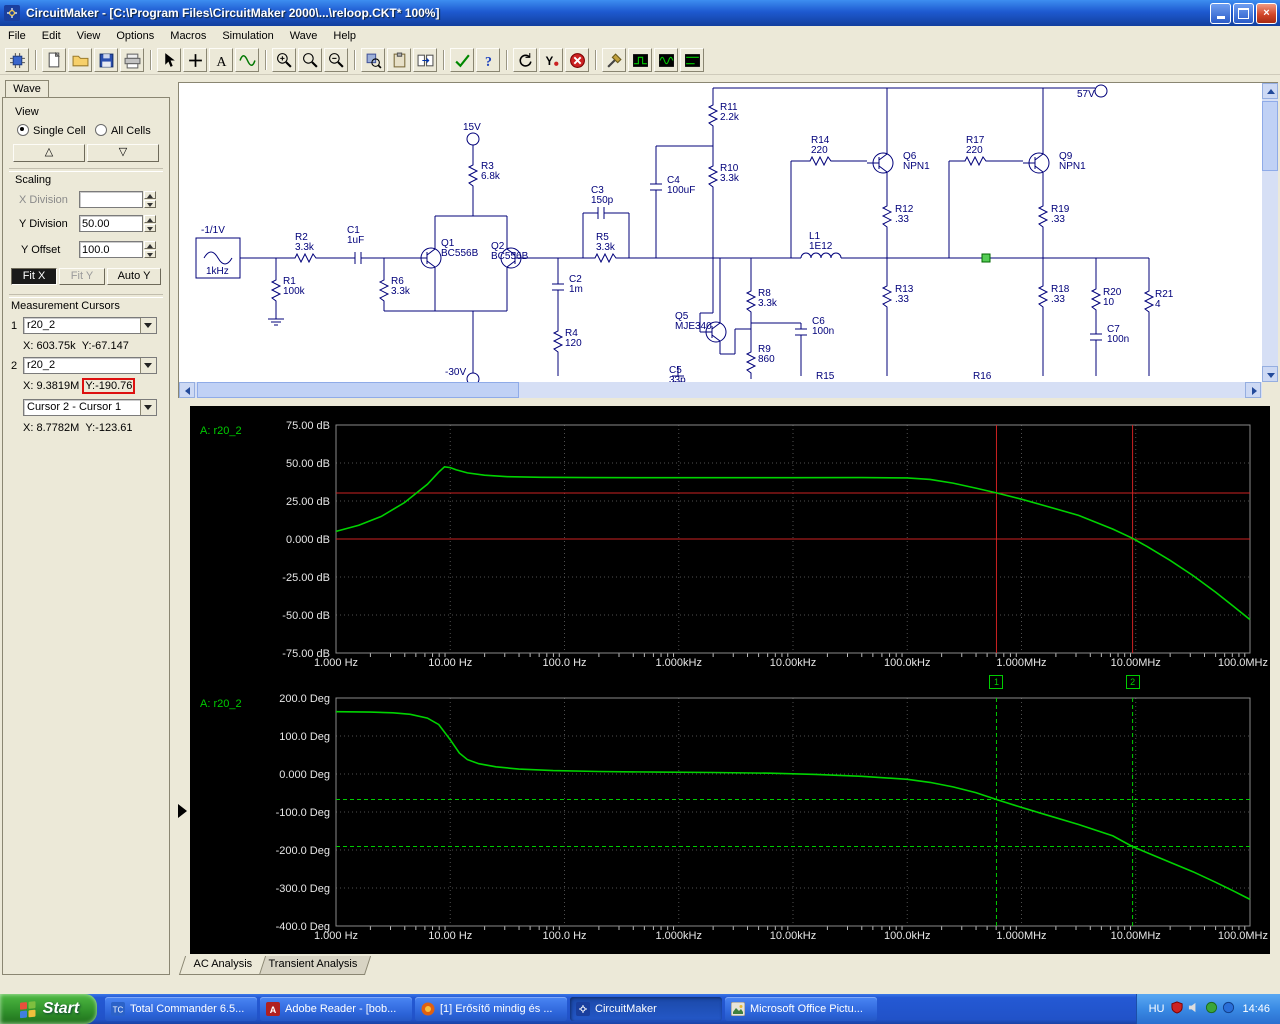 Image resolution: width=1280 pixels, height=1024 pixels. Describe the element at coordinates (34, 276) in the screenshot. I see `fit-x-button: Fit X` at that location.